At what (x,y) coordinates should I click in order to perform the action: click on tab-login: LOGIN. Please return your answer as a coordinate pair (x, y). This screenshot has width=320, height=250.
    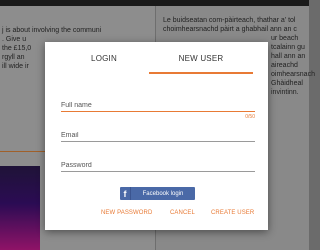
    Looking at the image, I should click on (104, 58).